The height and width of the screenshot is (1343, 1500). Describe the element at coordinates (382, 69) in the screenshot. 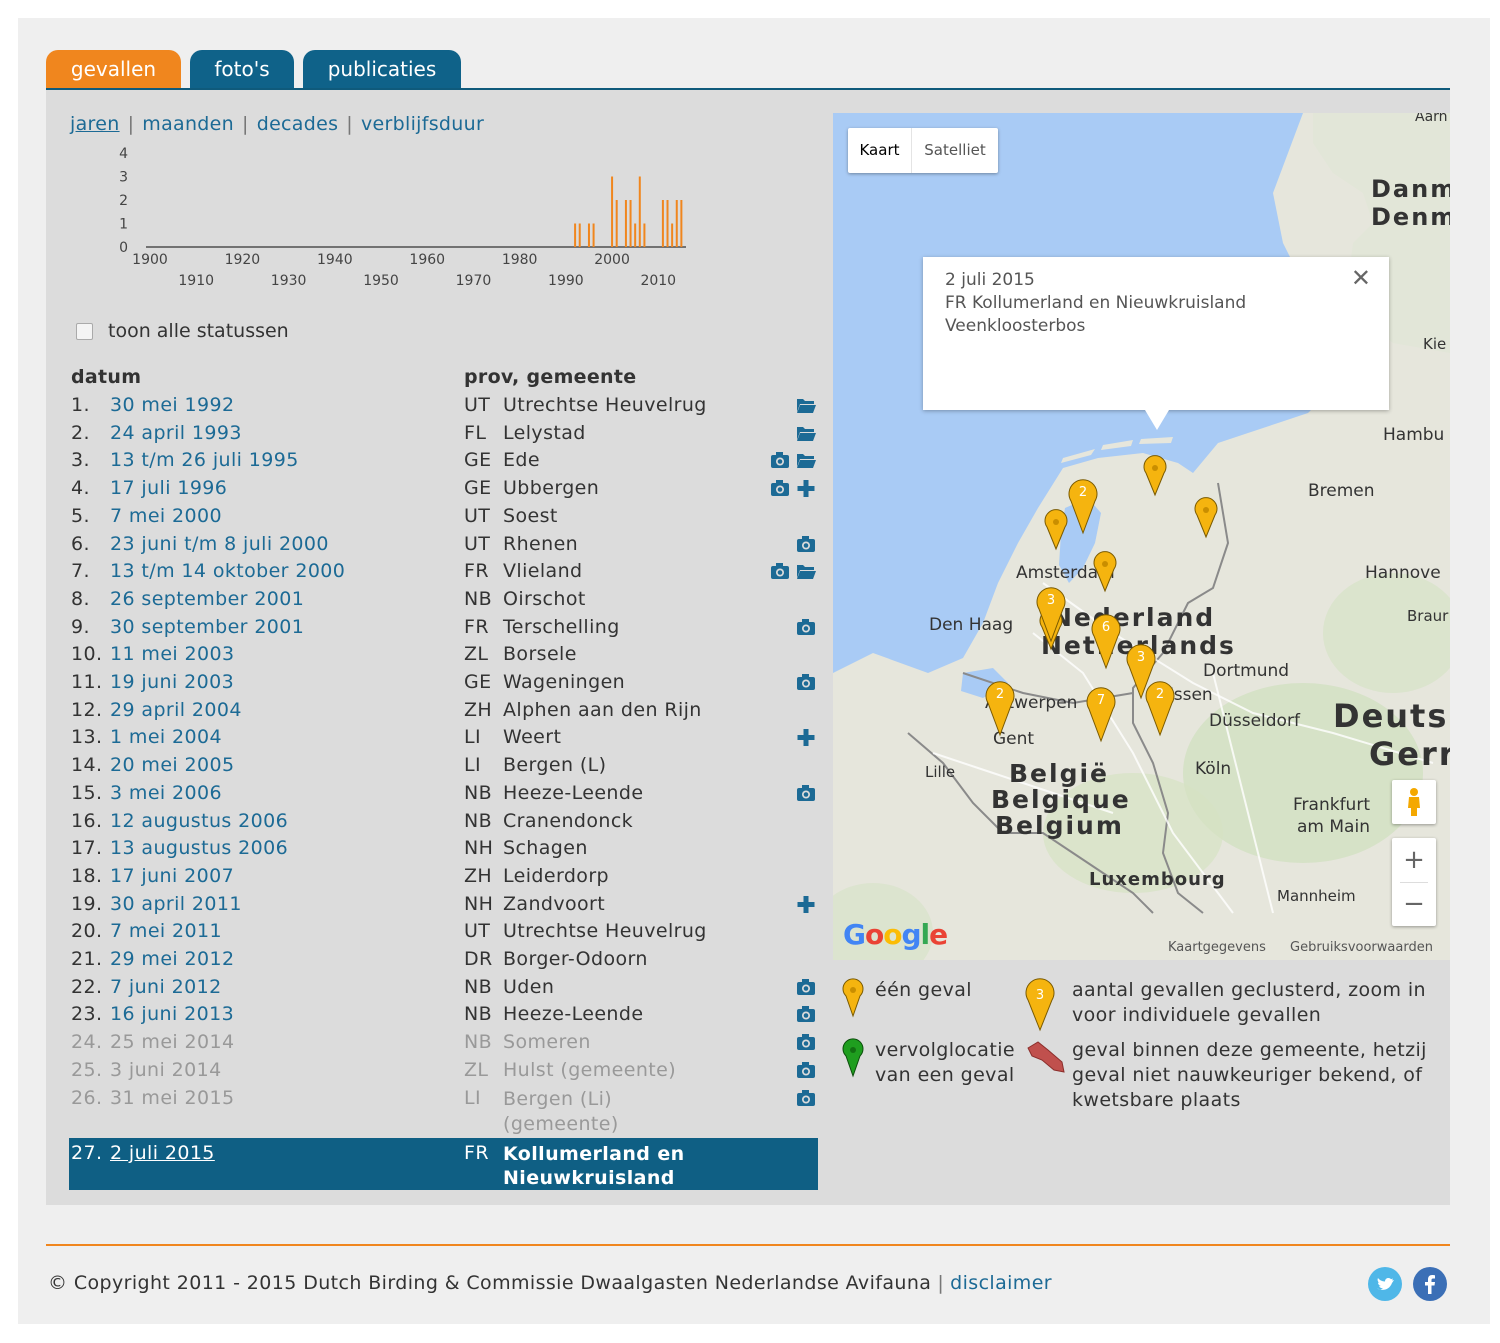

I see `tab-publicaties: publicaties` at that location.